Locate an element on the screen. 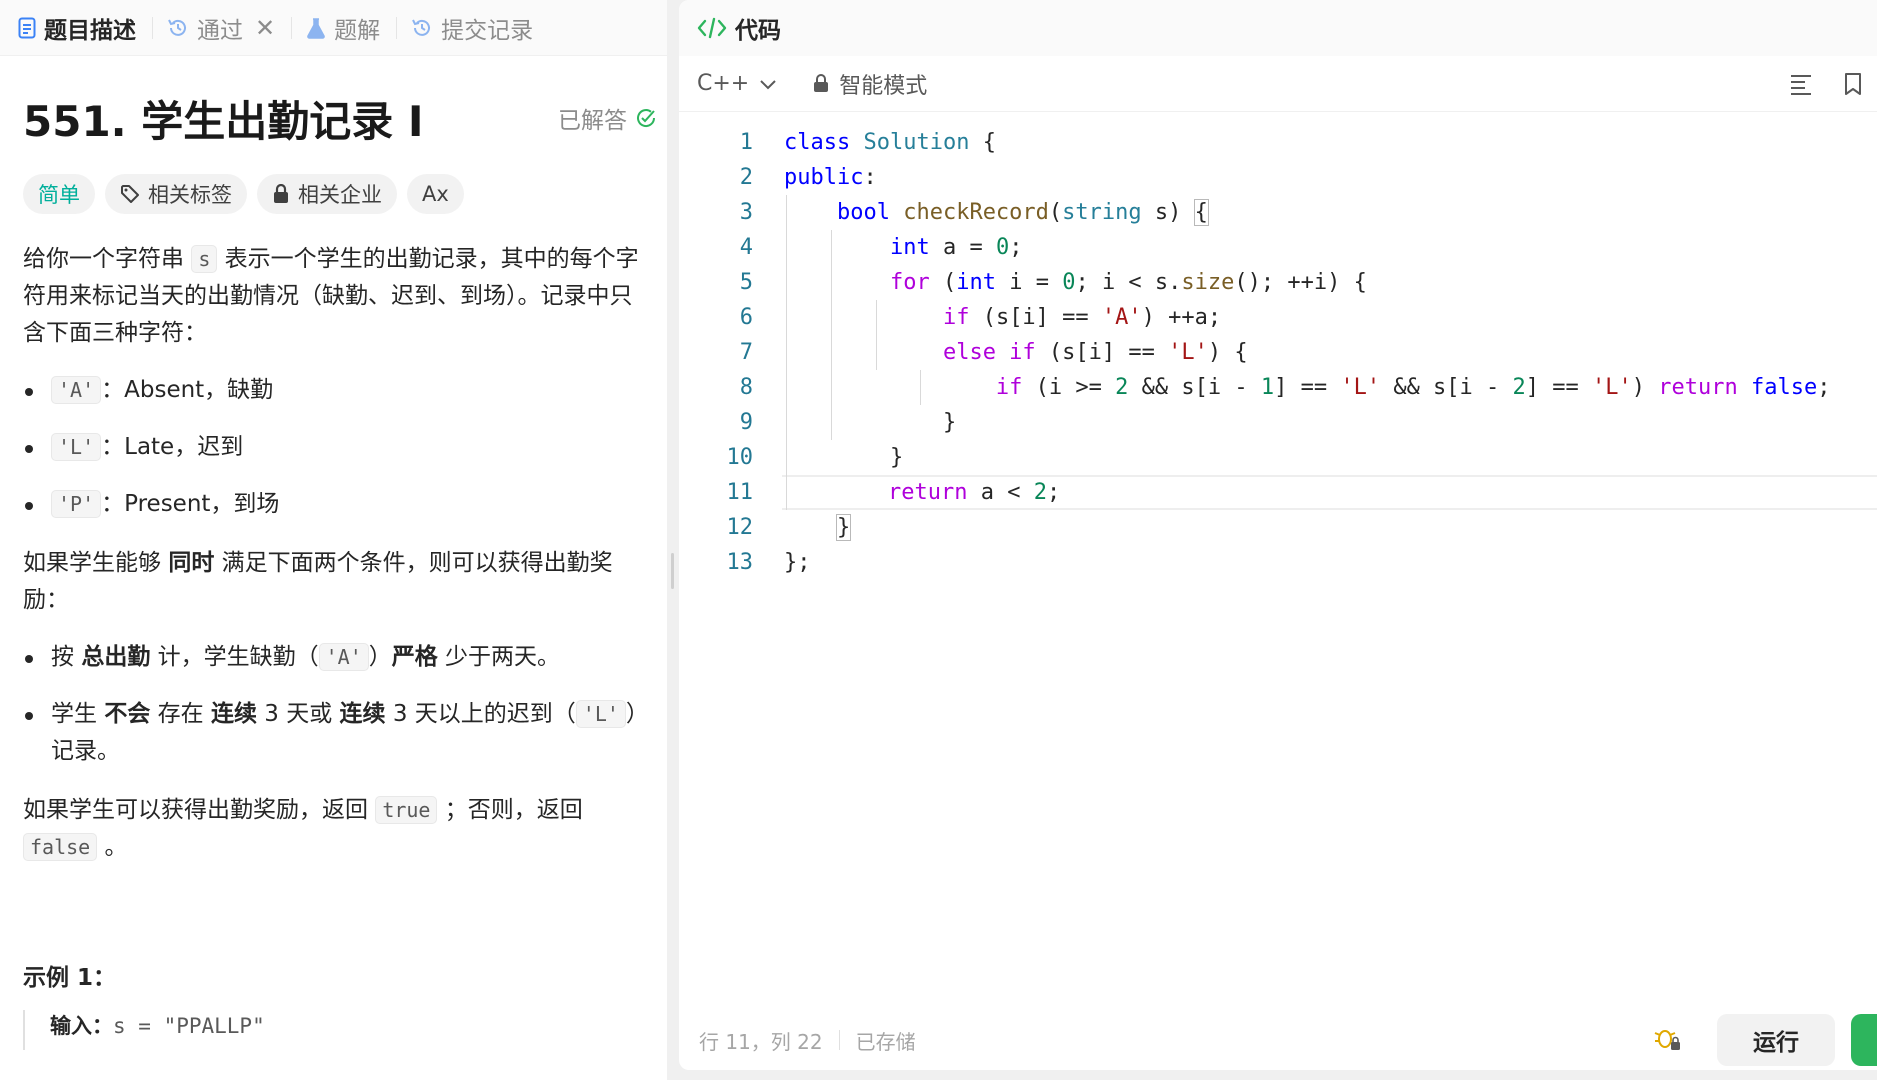 Image resolution: width=1877 pixels, height=1080 pixels. tab-divider is located at coordinates (292, 27).